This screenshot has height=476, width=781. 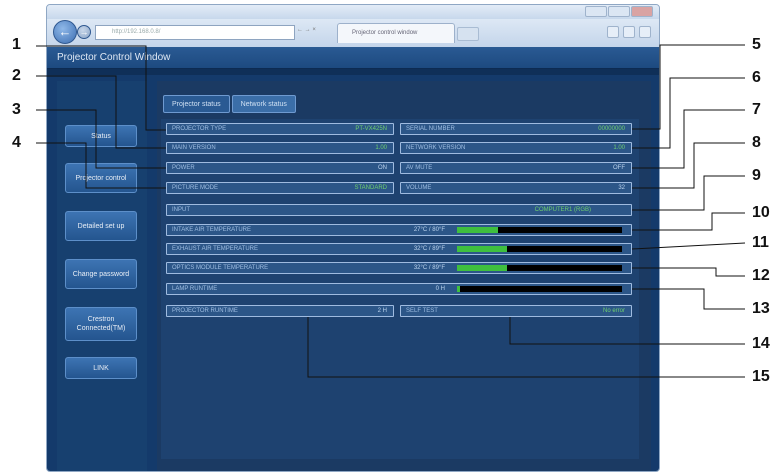 I want to click on input-label: INPUT, so click(x=181, y=210).